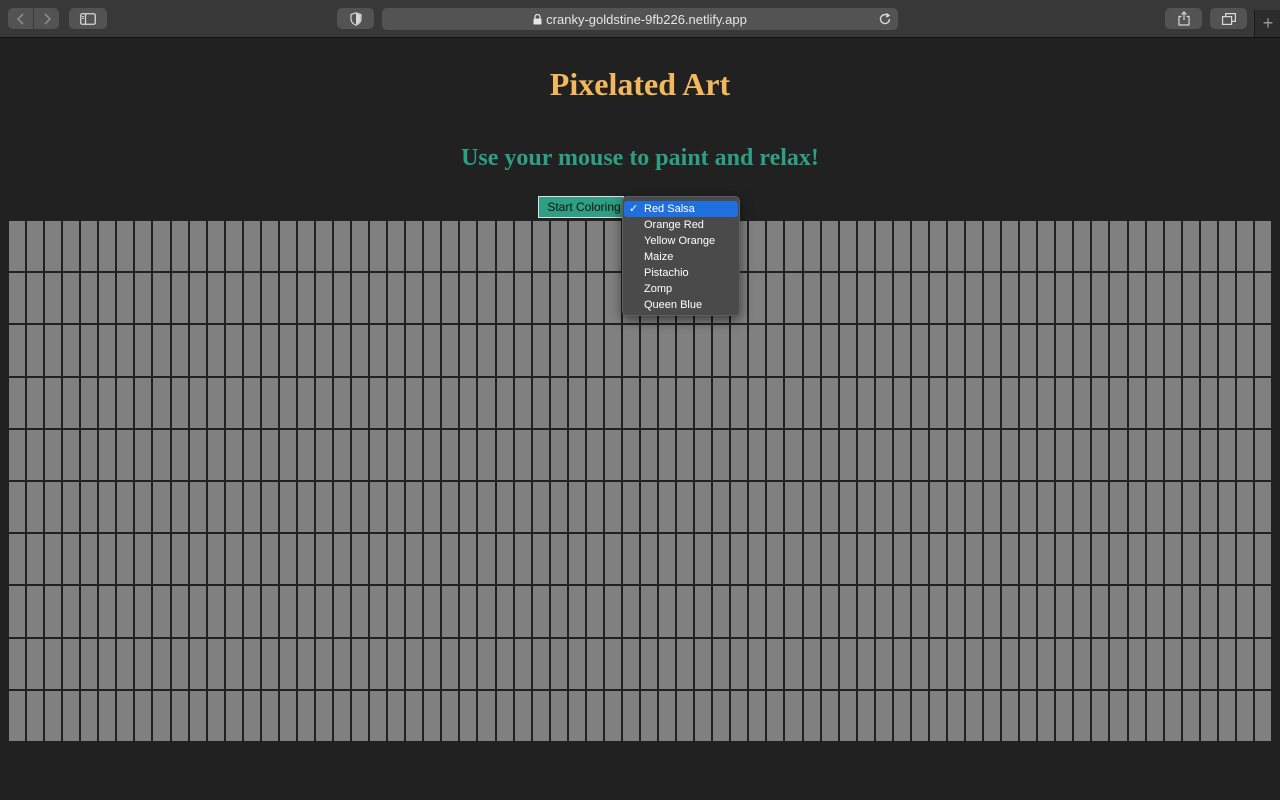 The width and height of the screenshot is (1280, 800). Describe the element at coordinates (581, 207) in the screenshot. I see `start-coloring-button: Start Coloring` at that location.